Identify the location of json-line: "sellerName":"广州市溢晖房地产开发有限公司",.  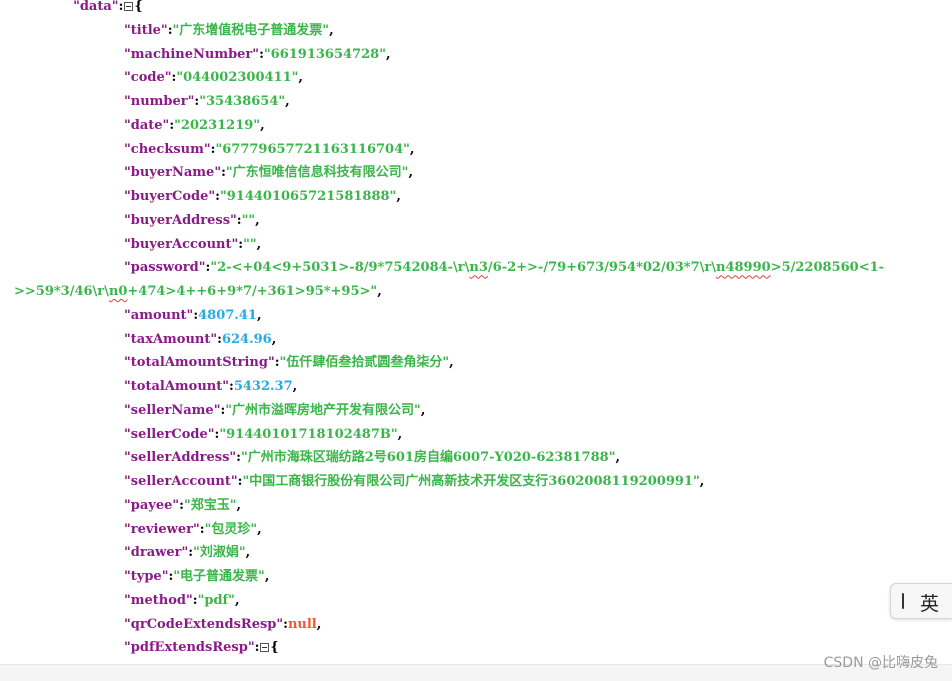
(274, 411).